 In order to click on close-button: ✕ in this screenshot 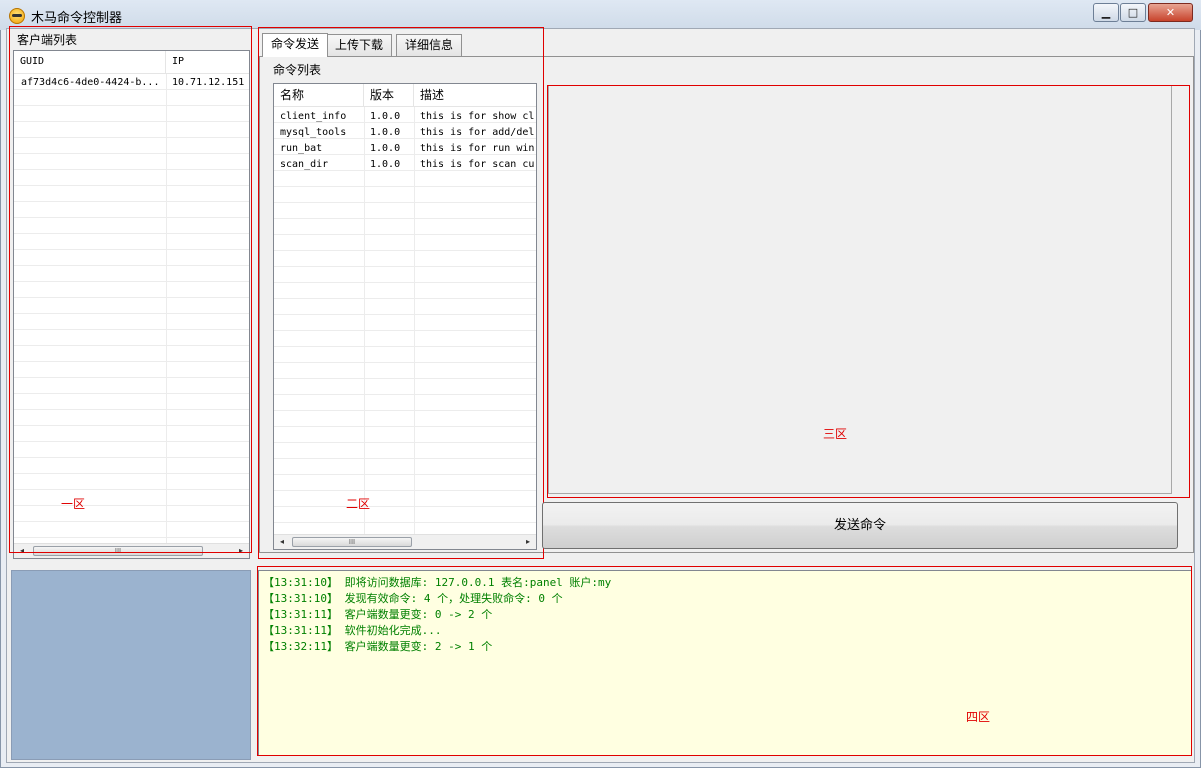, I will do `click(1170, 12)`.